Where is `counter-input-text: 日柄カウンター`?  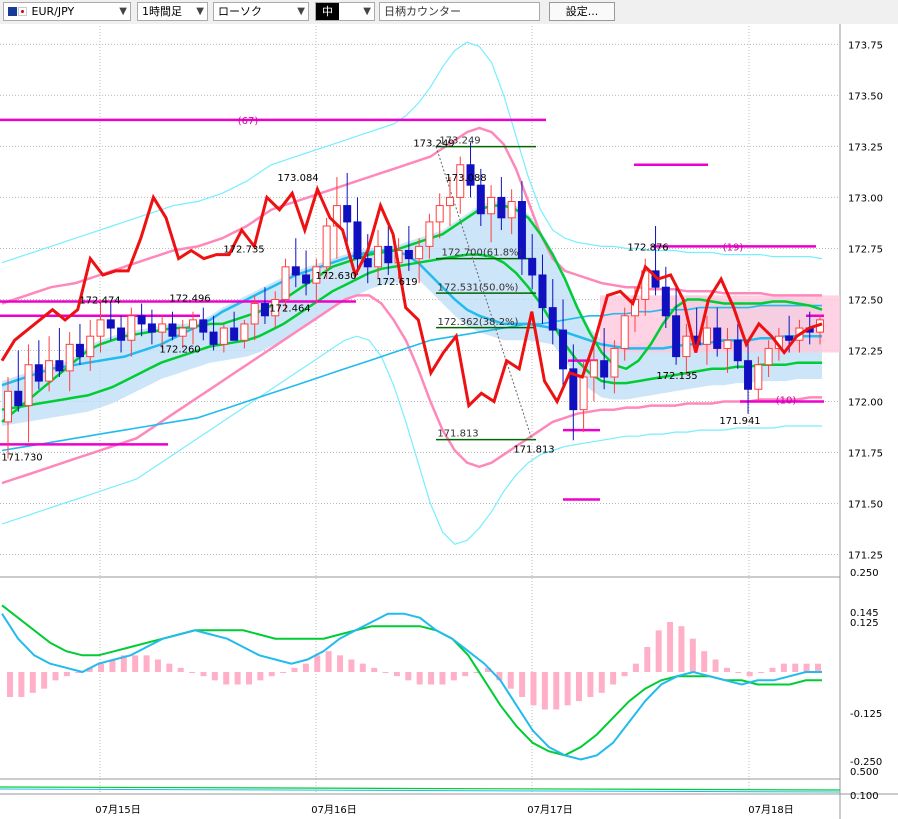 counter-input-text: 日柄カウンター is located at coordinates (422, 11).